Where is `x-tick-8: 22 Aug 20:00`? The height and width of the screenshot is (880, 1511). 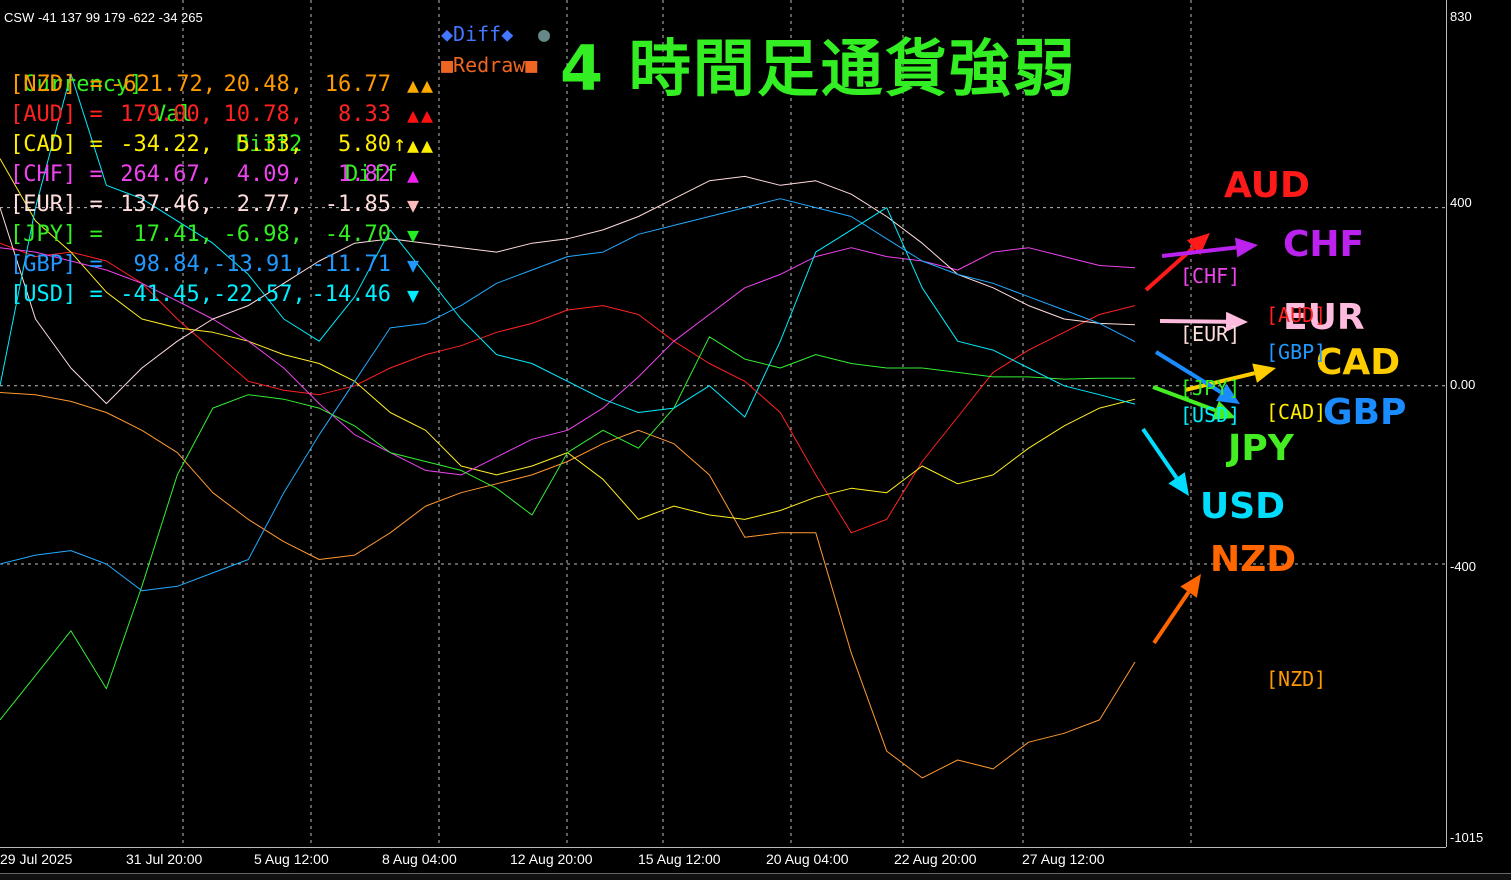
x-tick-8: 22 Aug 20:00 is located at coordinates (935, 859).